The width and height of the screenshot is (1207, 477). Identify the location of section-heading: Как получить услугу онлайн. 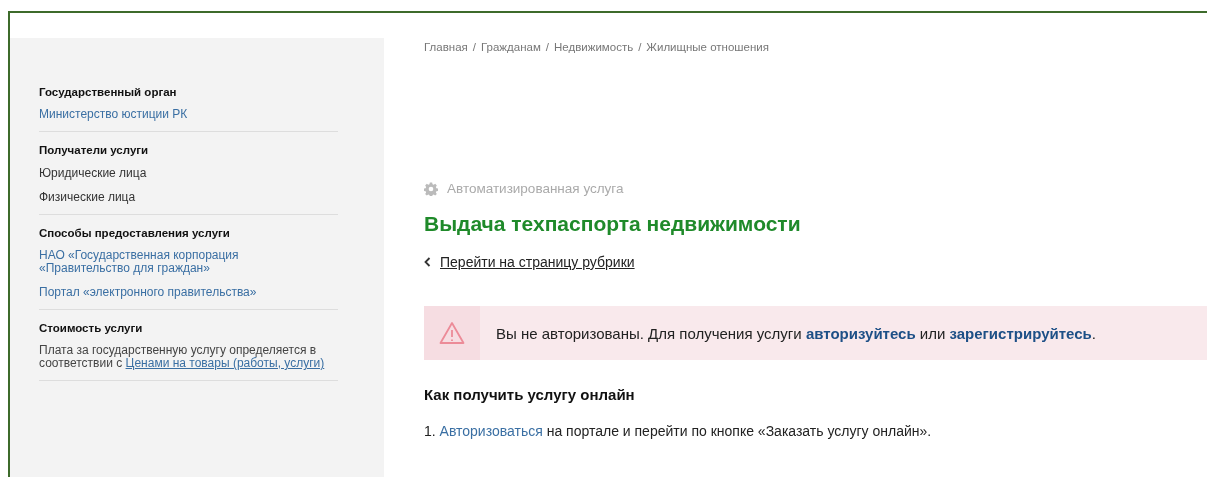
(530, 394).